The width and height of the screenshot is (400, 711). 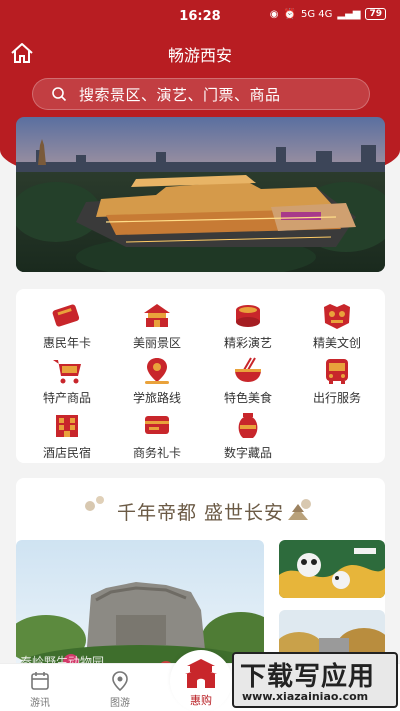 I want to click on menu-label: 酒店民宿, so click(x=66, y=453).